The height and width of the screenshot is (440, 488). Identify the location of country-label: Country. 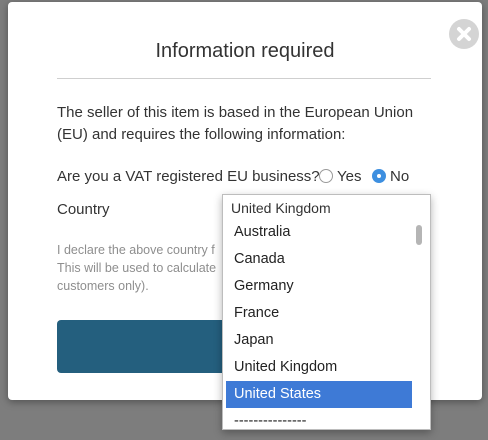
(83, 209).